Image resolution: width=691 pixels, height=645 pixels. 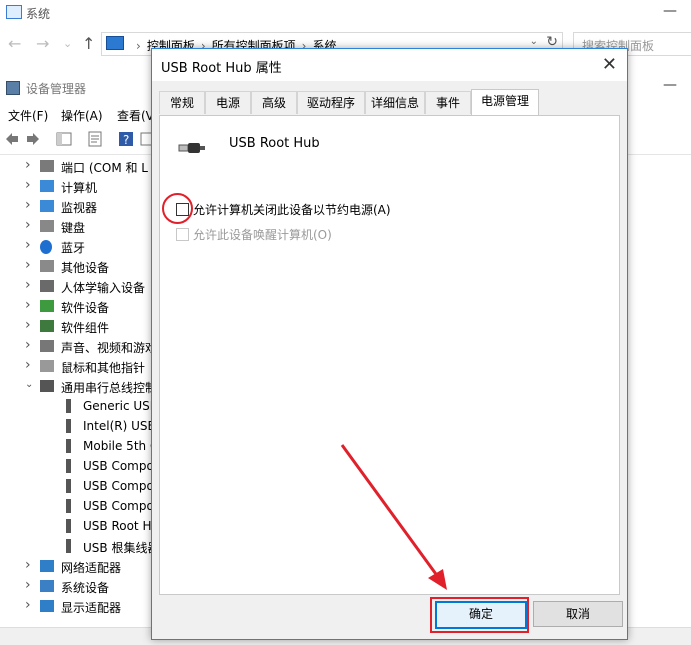 I want to click on device-name: USB Root Hub, so click(x=274, y=143).